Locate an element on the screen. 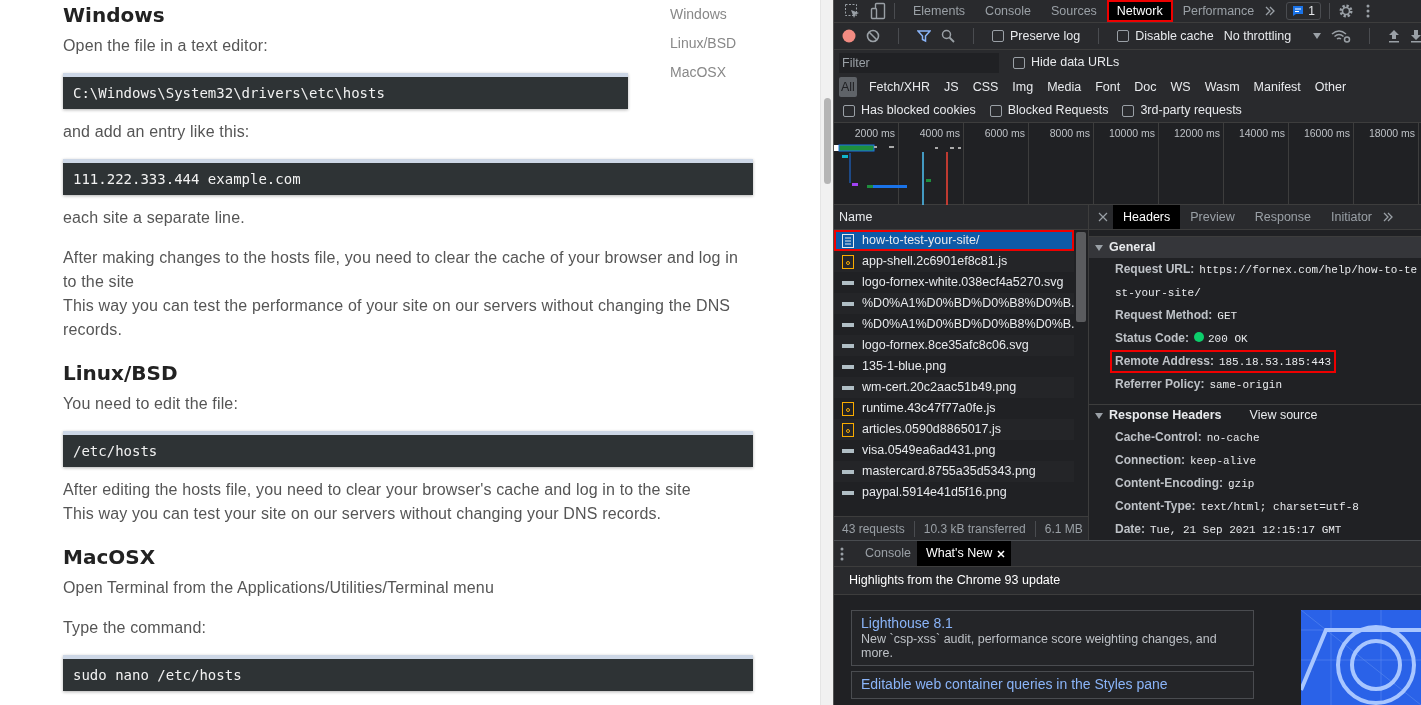 Image resolution: width=1421 pixels, height=705 pixels. record-icon is located at coordinates (849, 36).